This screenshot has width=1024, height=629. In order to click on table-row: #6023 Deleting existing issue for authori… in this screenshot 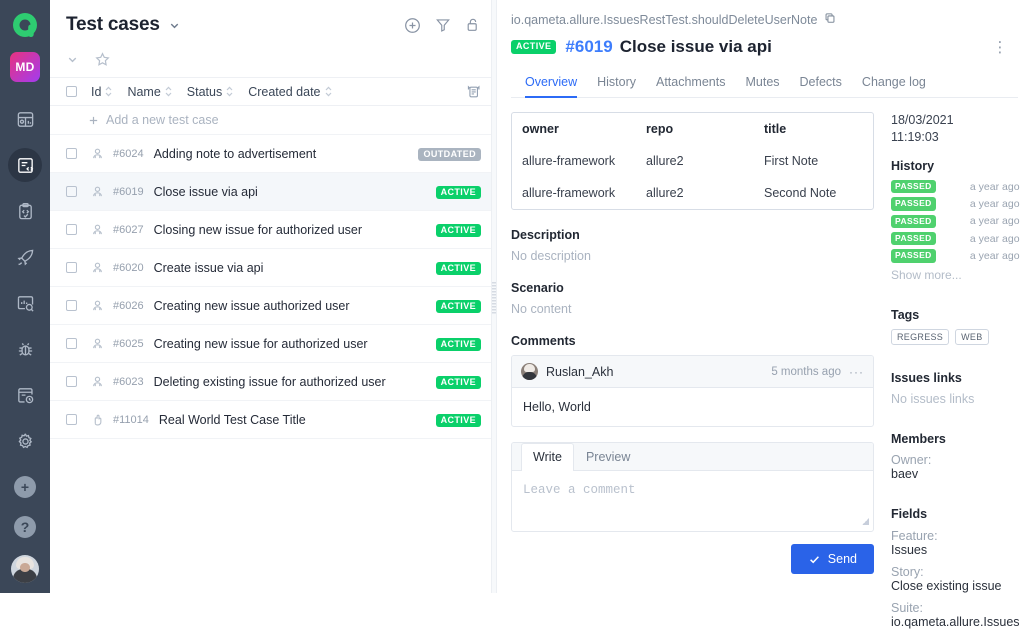, I will do `click(273, 382)`.